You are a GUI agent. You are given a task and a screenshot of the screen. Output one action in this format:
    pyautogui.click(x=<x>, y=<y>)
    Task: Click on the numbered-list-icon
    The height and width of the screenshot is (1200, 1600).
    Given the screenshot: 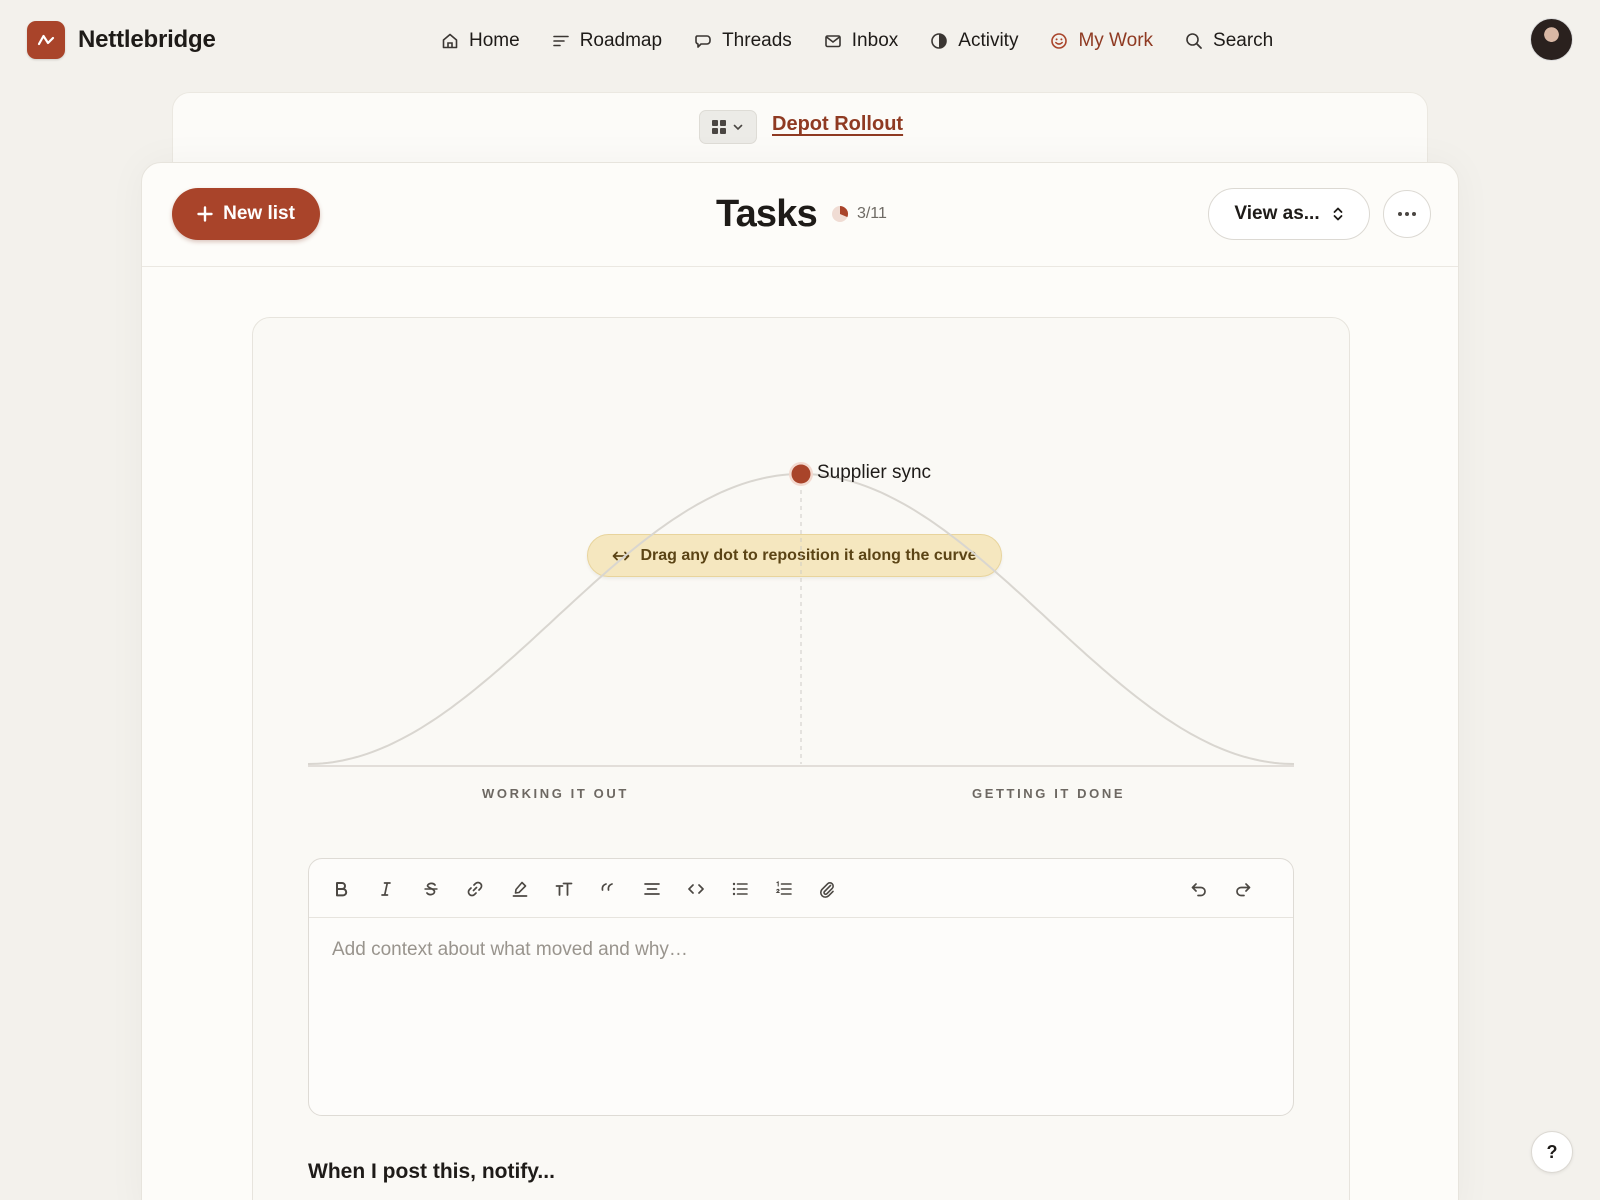 What is the action you would take?
    pyautogui.click(x=783, y=888)
    